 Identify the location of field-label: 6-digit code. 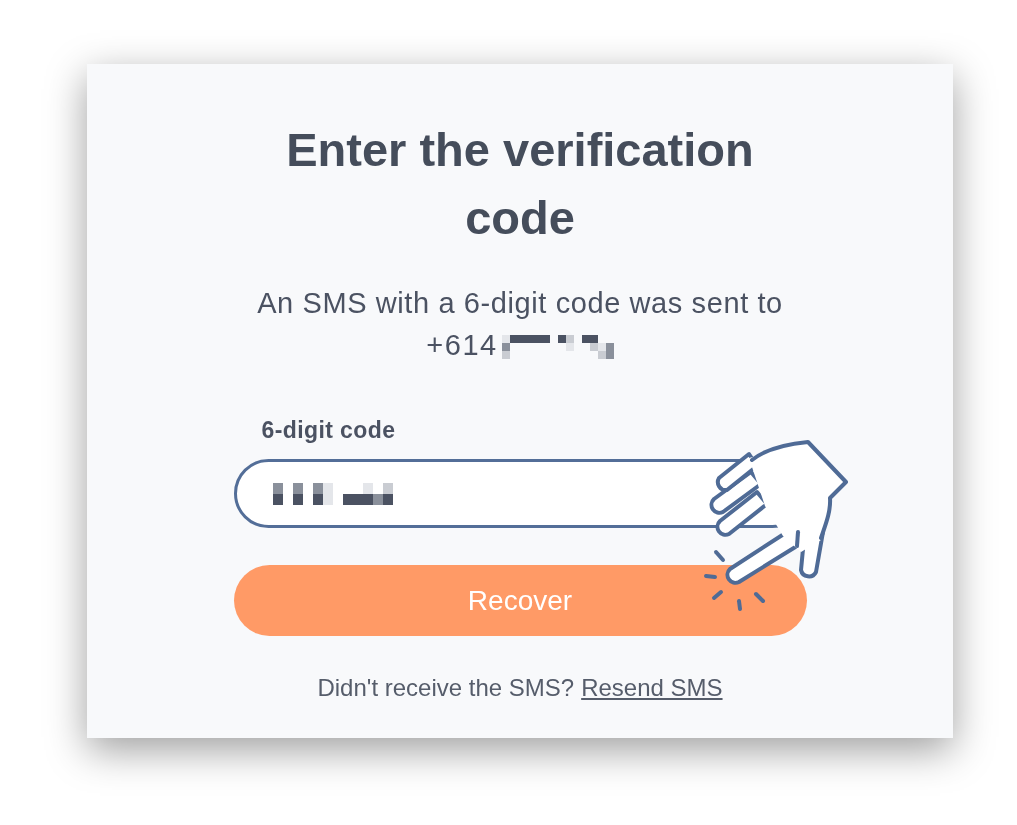
(328, 430).